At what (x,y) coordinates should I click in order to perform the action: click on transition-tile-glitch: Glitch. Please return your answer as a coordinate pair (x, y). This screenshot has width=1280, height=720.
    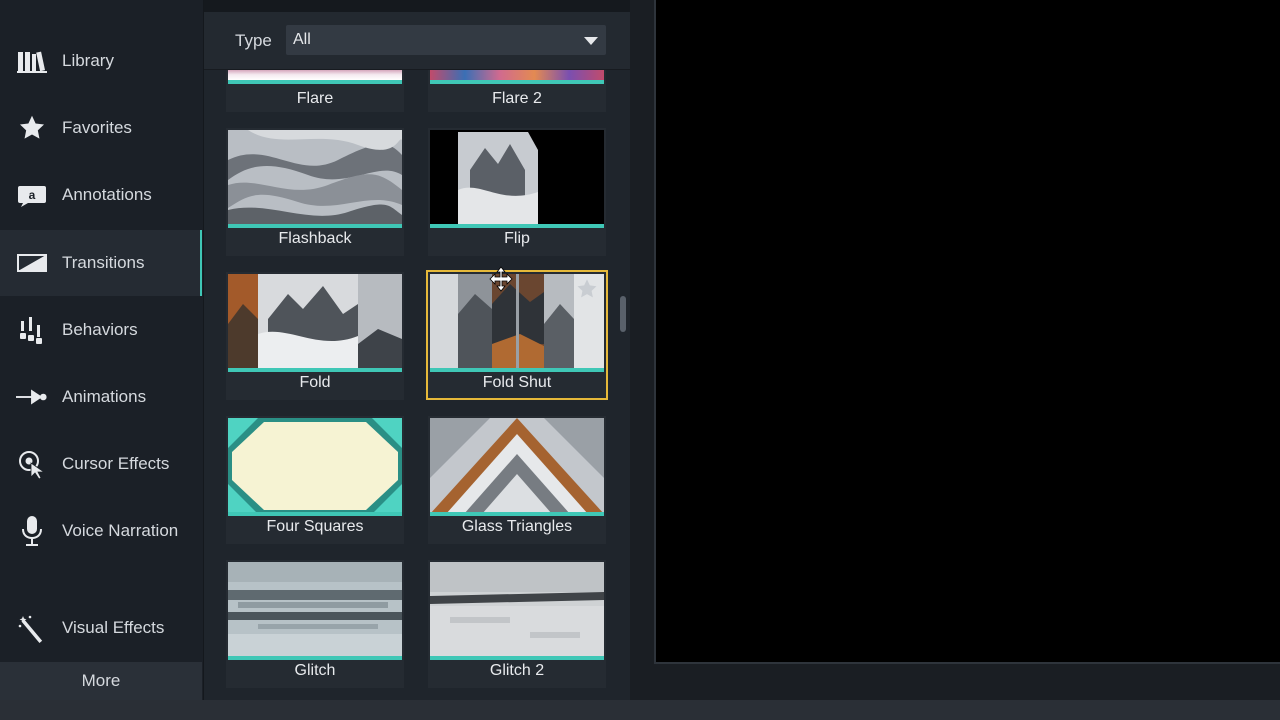
    Looking at the image, I should click on (315, 624).